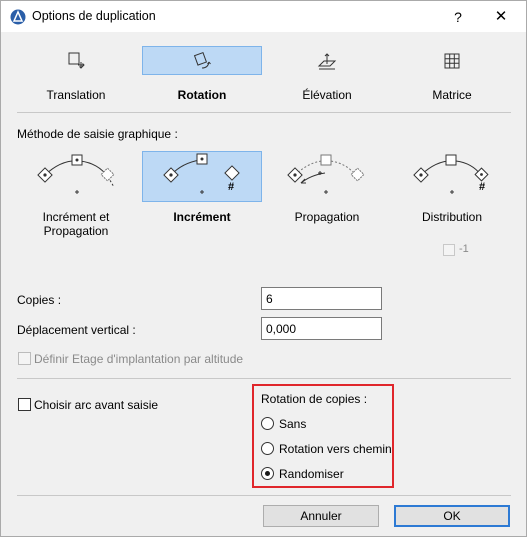 The height and width of the screenshot is (537, 527). I want to click on app-logo-icon, so click(18, 17).